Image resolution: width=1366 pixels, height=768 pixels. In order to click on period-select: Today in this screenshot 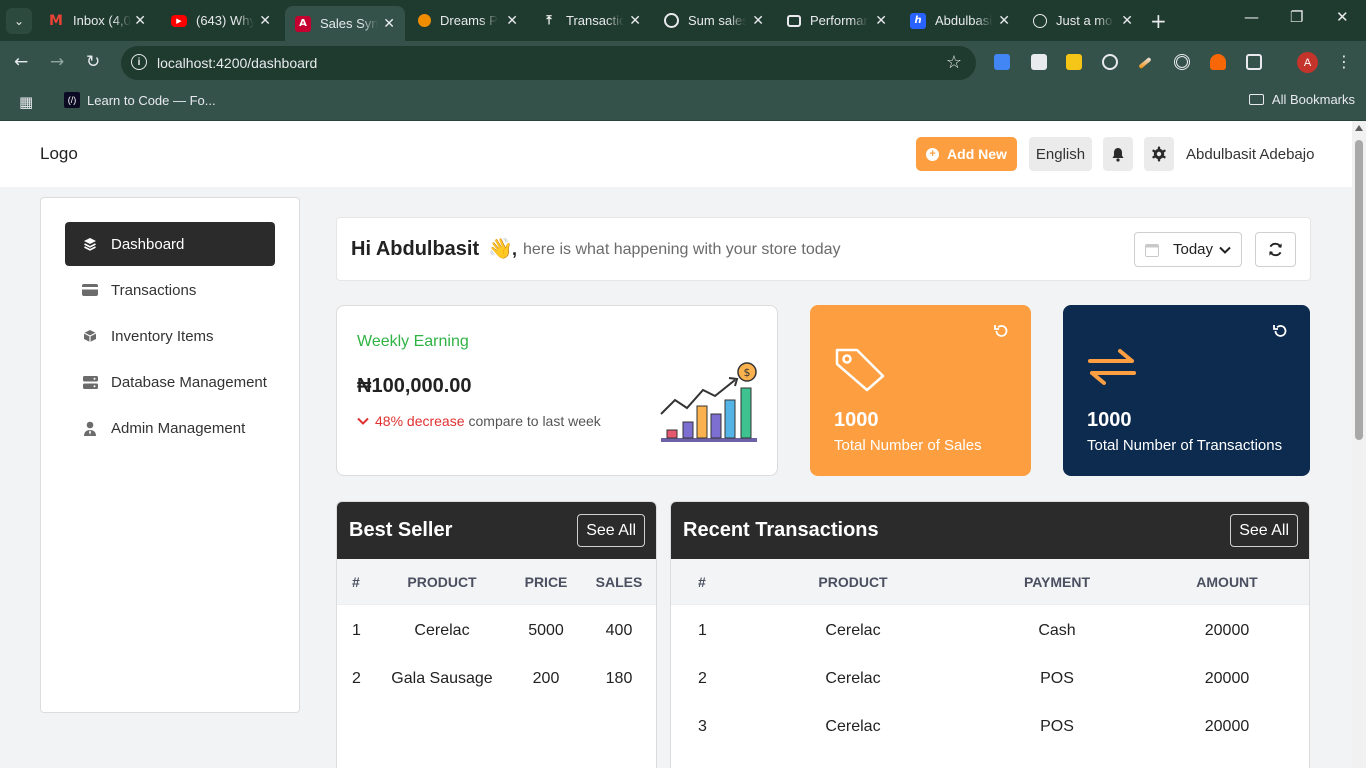, I will do `click(1188, 249)`.